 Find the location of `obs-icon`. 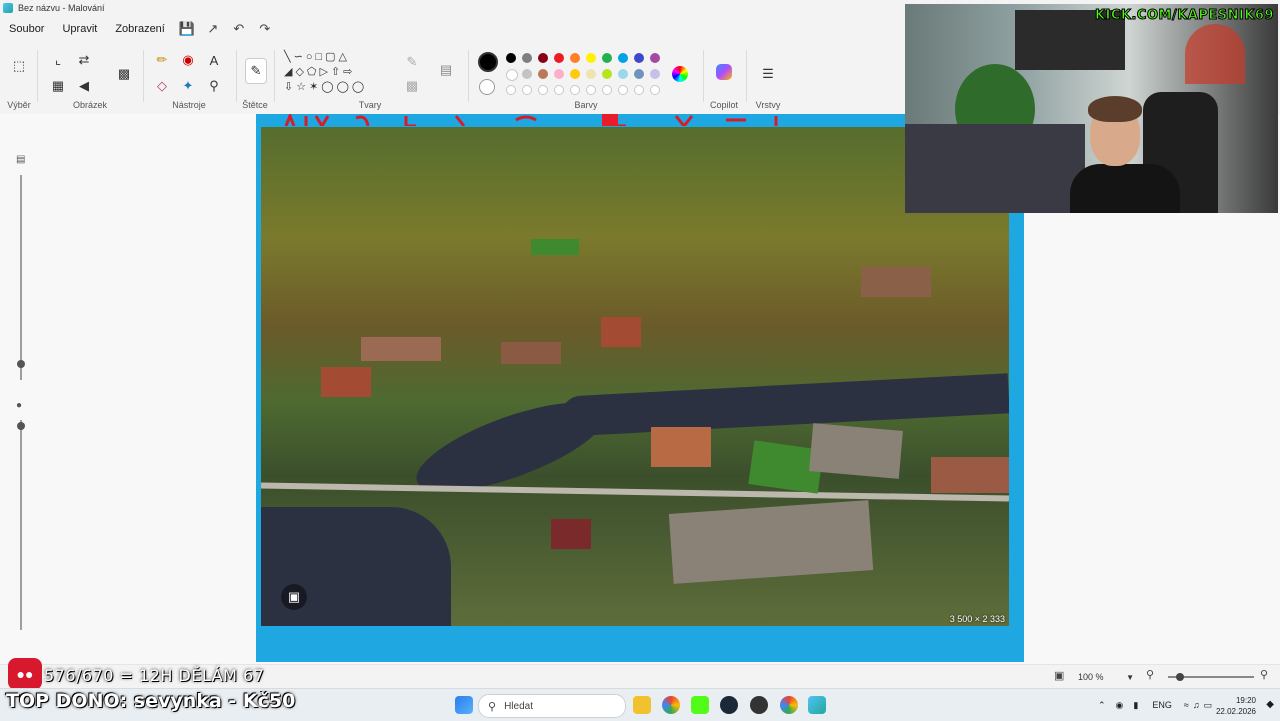

obs-icon is located at coordinates (759, 705).